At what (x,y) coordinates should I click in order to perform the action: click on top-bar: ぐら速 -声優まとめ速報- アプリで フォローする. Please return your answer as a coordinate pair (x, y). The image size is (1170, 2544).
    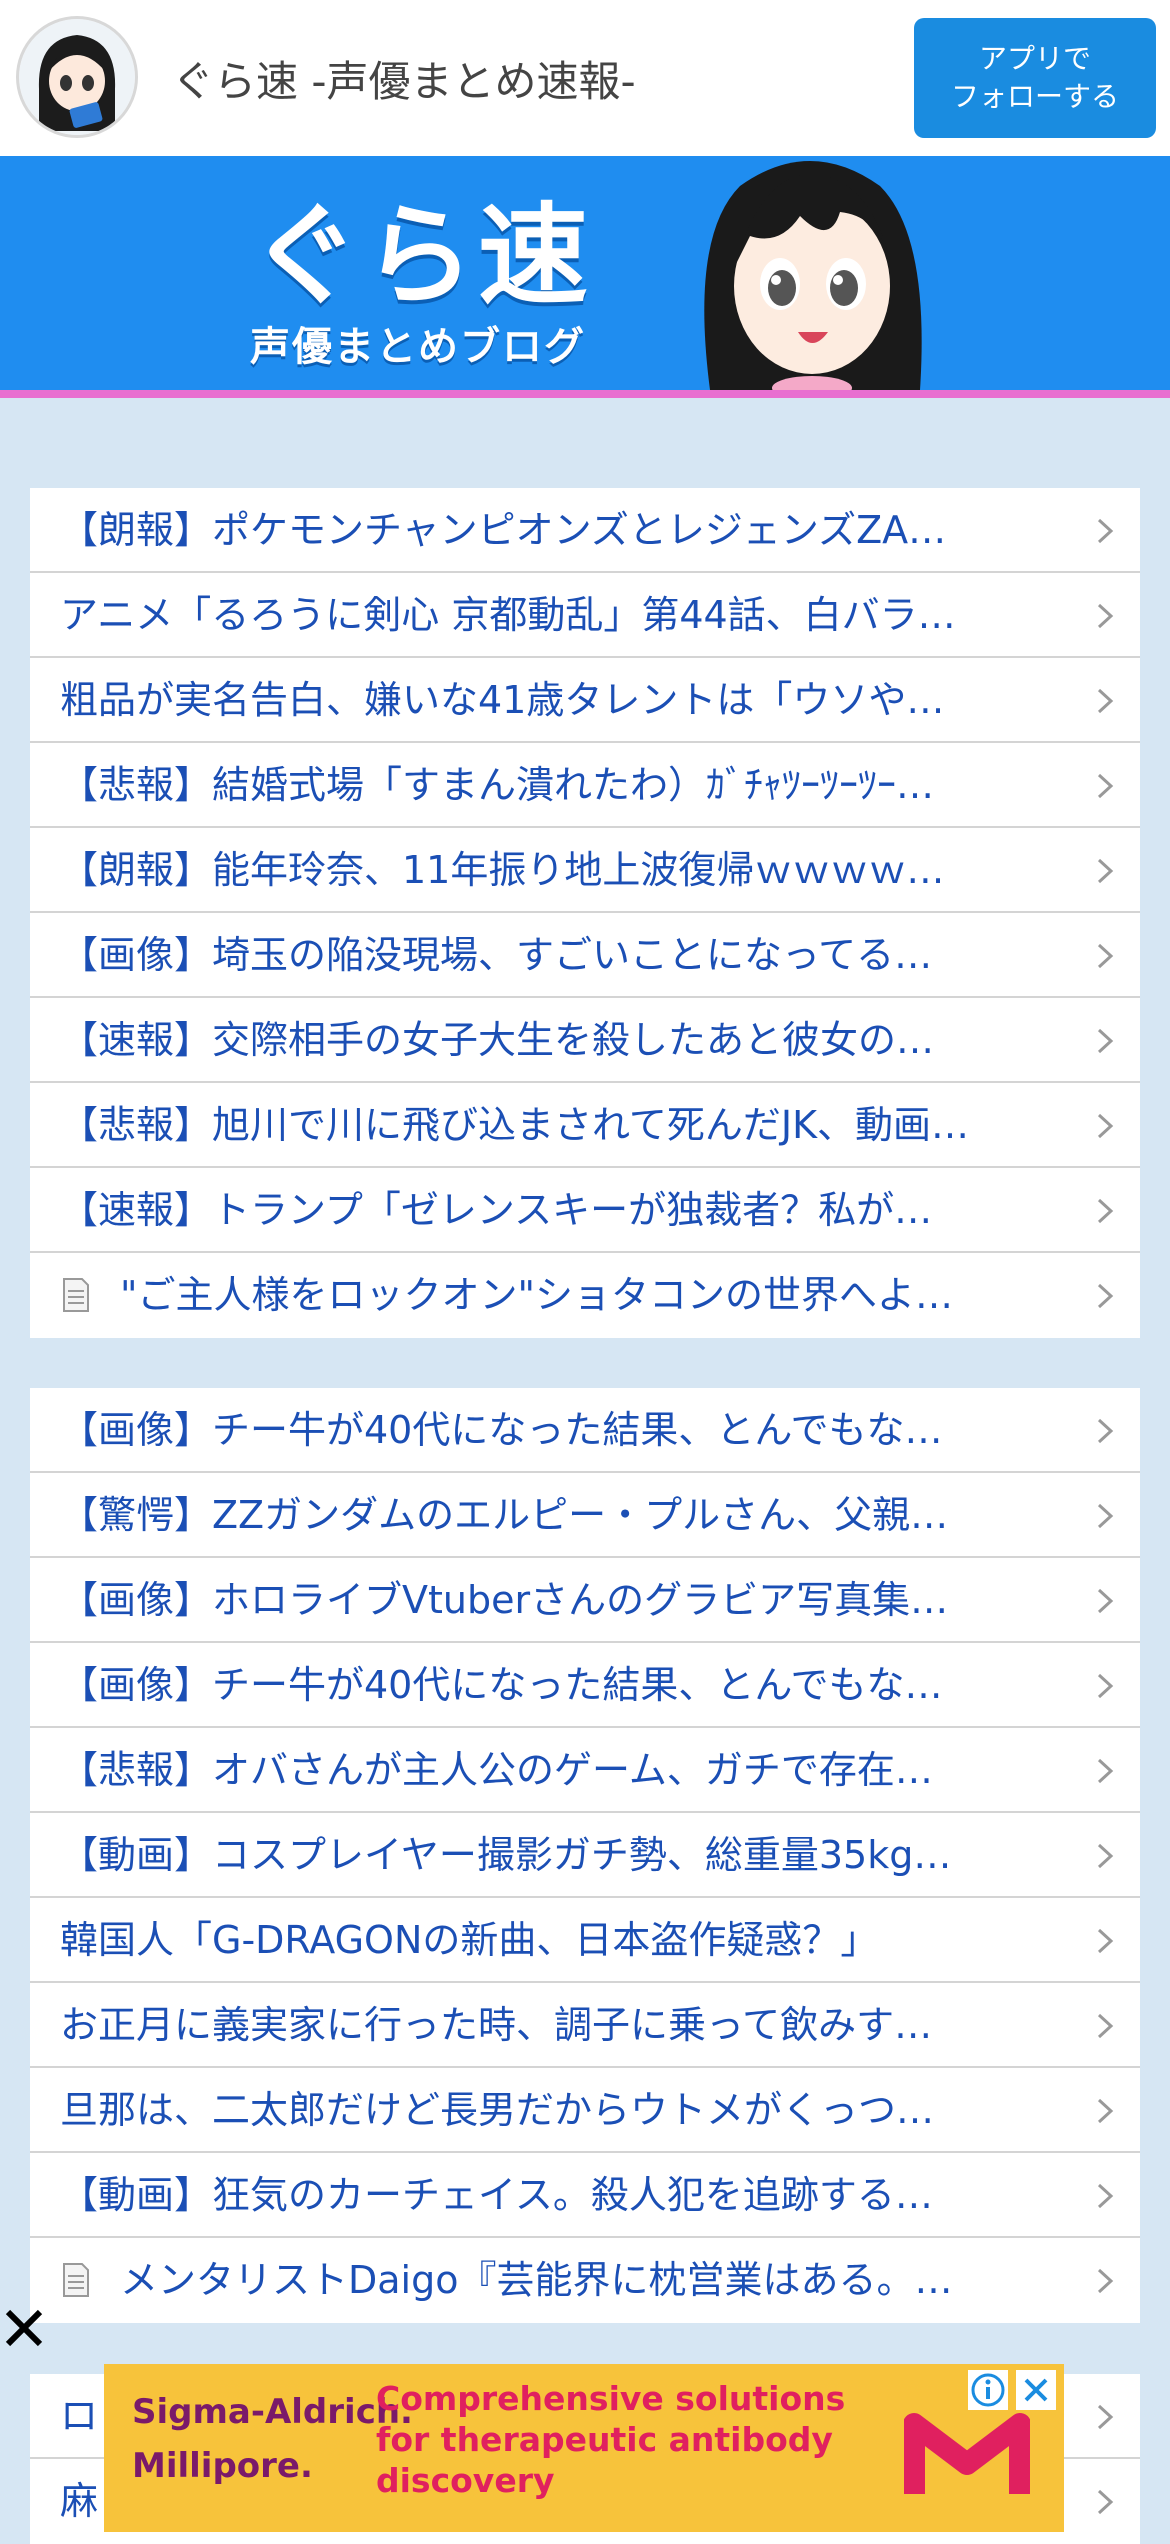
    Looking at the image, I should click on (585, 78).